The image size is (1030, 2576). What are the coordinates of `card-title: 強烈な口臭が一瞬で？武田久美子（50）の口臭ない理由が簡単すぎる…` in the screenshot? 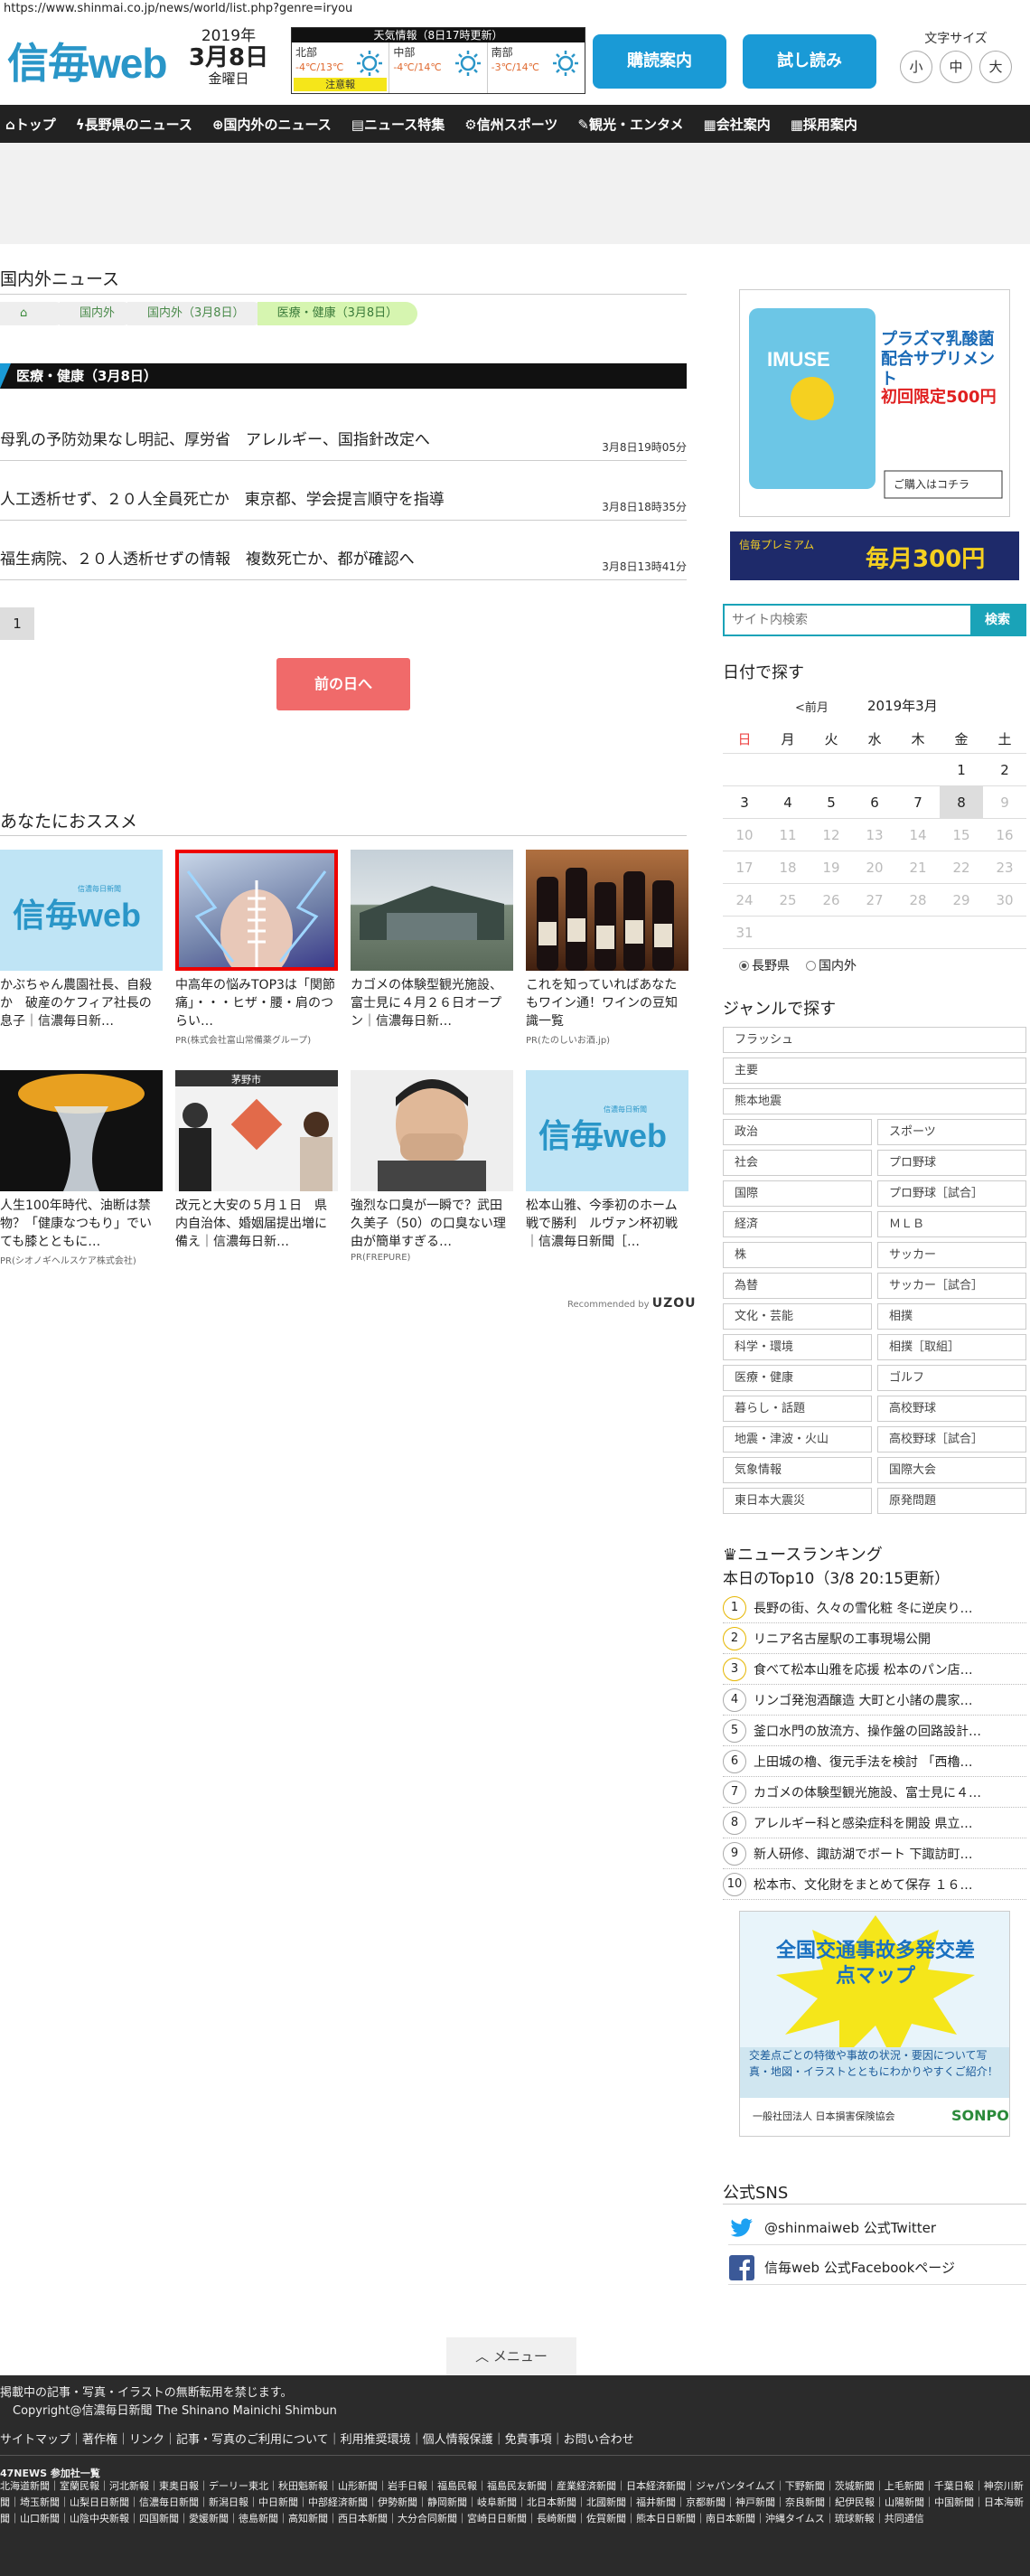 It's located at (432, 1224).